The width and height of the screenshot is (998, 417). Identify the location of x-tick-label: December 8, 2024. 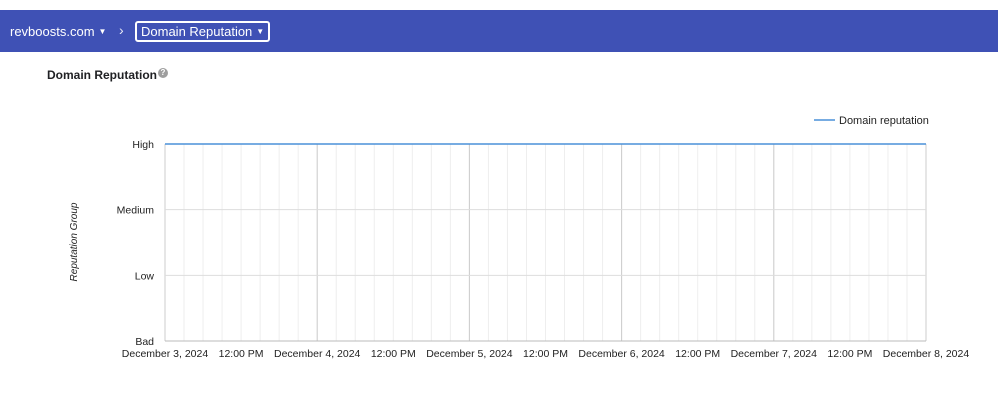
(926, 354).